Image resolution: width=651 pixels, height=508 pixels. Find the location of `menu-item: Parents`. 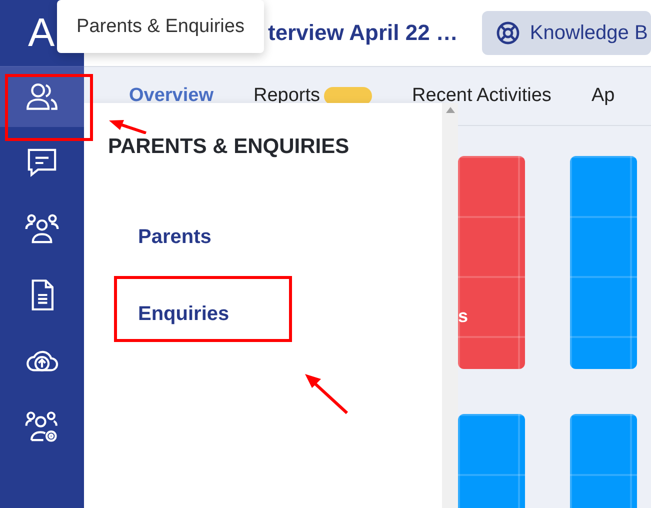

menu-item: Parents is located at coordinates (203, 232).